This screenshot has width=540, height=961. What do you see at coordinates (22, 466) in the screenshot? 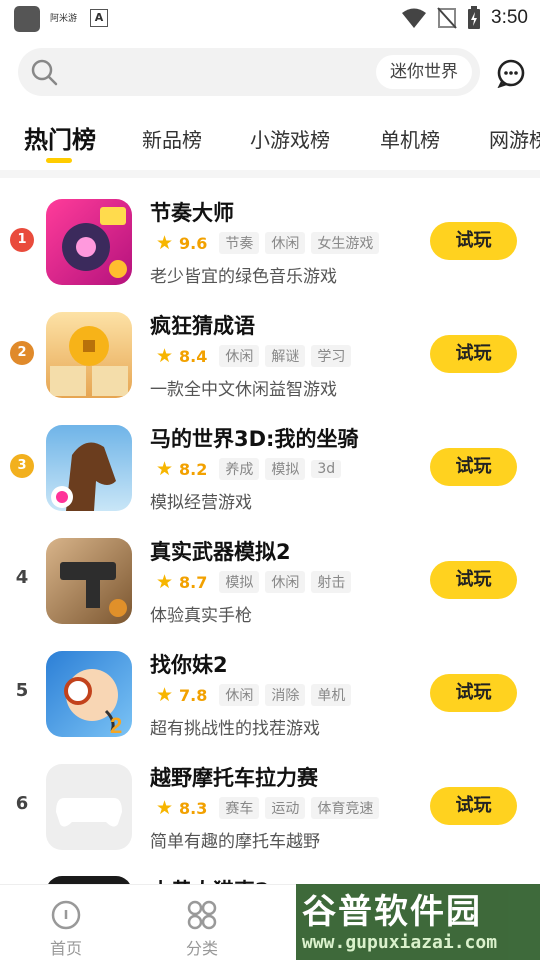
I see `rank-medal-bronze: 3` at bounding box center [22, 466].